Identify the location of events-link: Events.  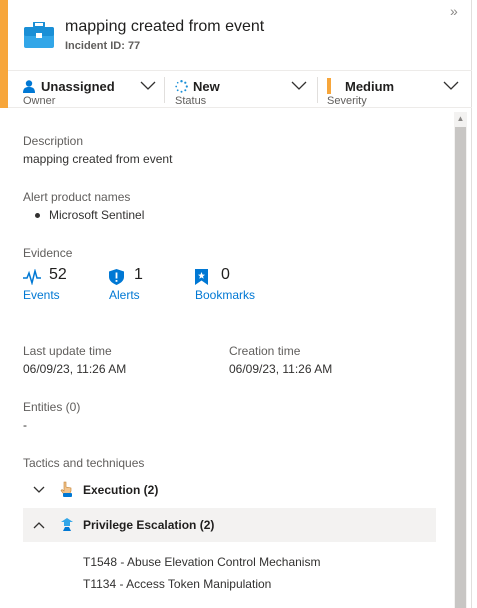
(41, 295).